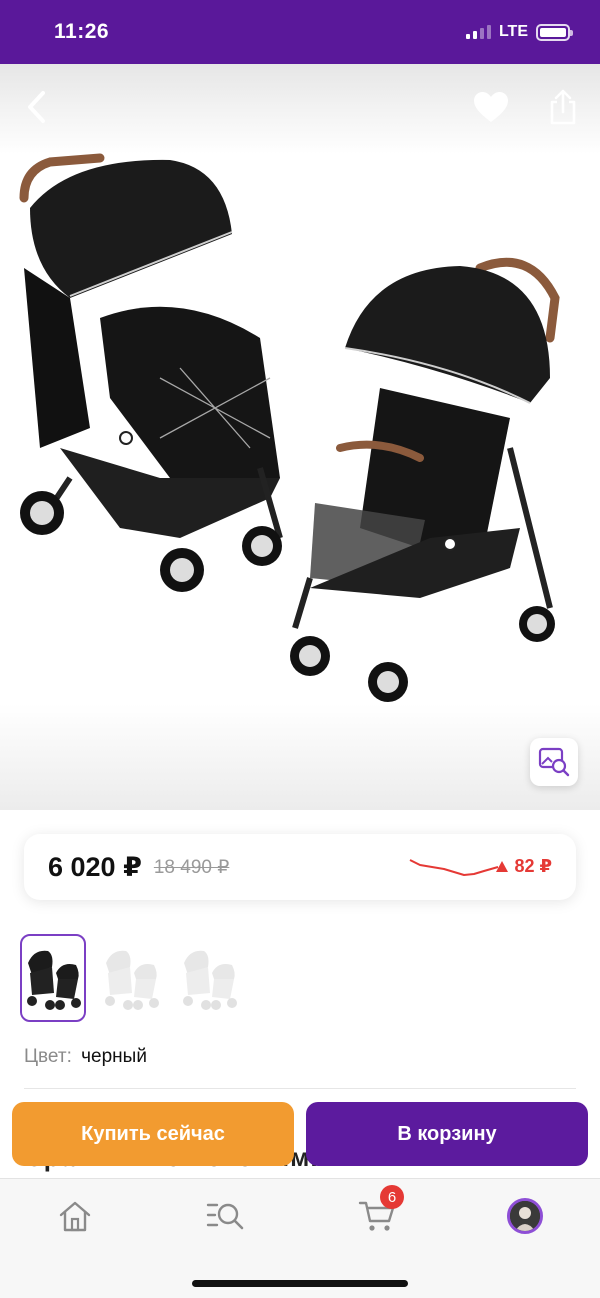 The height and width of the screenshot is (1298, 600). I want to click on thumbnail-strip, so click(131, 978).